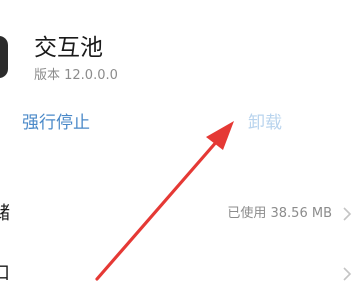 This screenshot has width=360, height=290. What do you see at coordinates (76, 75) in the screenshot?
I see `app-version: 版本 12.0.0.0` at bounding box center [76, 75].